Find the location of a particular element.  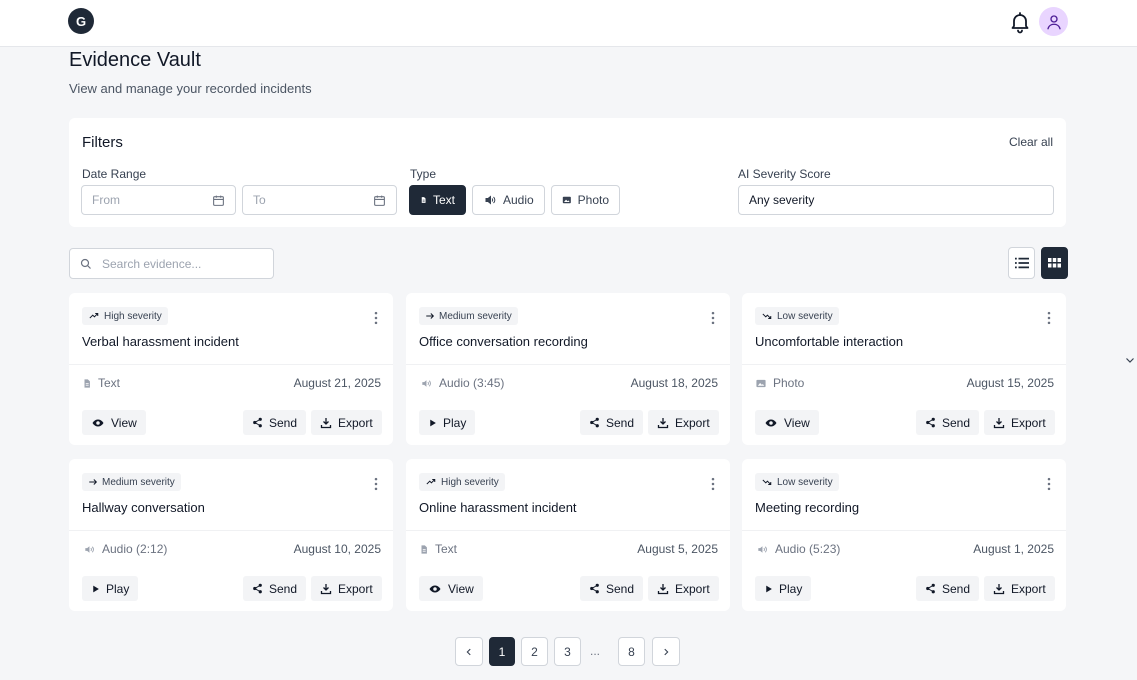

severity-badge: Medium severity is located at coordinates (468, 316).